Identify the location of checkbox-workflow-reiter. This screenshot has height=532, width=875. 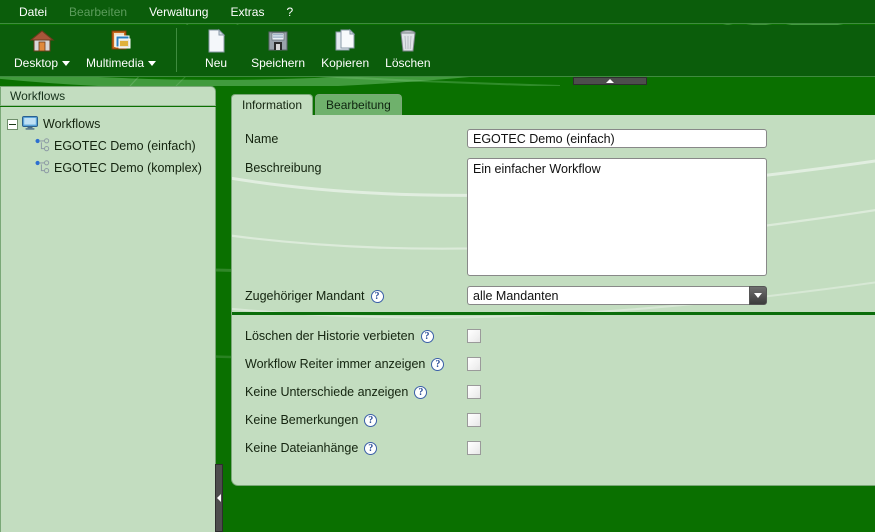
(474, 364).